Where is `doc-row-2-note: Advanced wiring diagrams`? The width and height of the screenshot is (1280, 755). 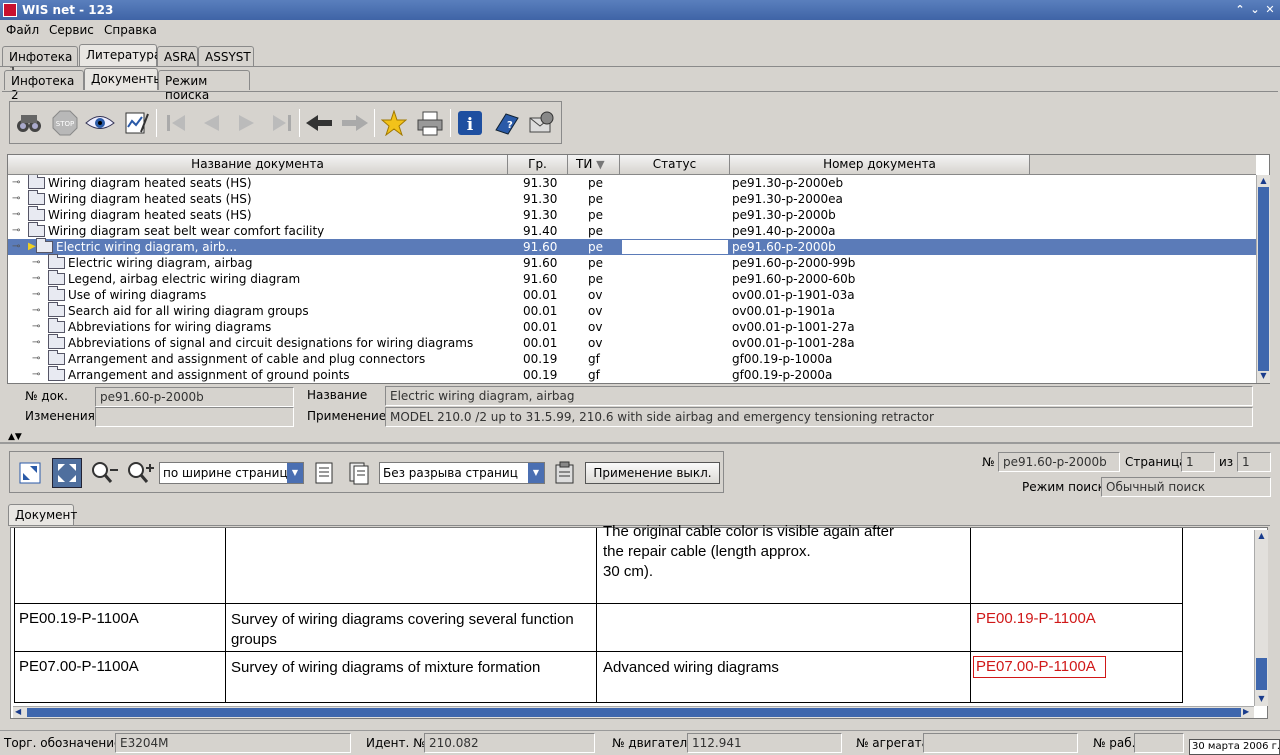
doc-row-2-note: Advanced wiring diagrams is located at coordinates (691, 667).